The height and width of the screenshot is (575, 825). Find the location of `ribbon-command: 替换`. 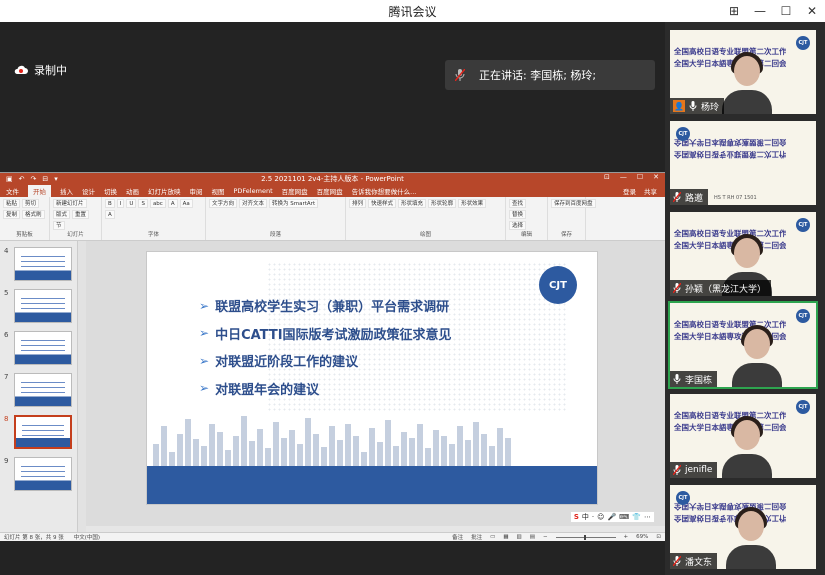

ribbon-command: 替换 is located at coordinates (518, 214).